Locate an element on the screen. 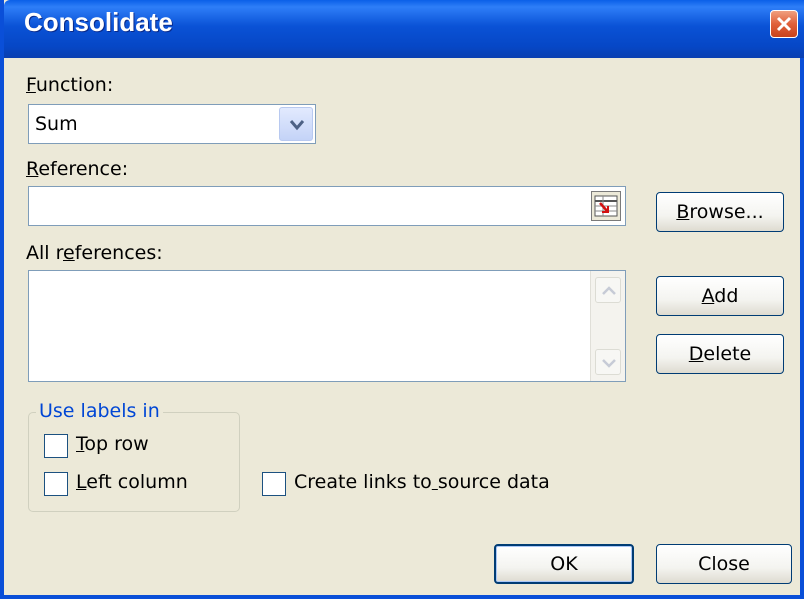 This screenshot has height=599, width=804. delete-mnemonic: D is located at coordinates (696, 354).